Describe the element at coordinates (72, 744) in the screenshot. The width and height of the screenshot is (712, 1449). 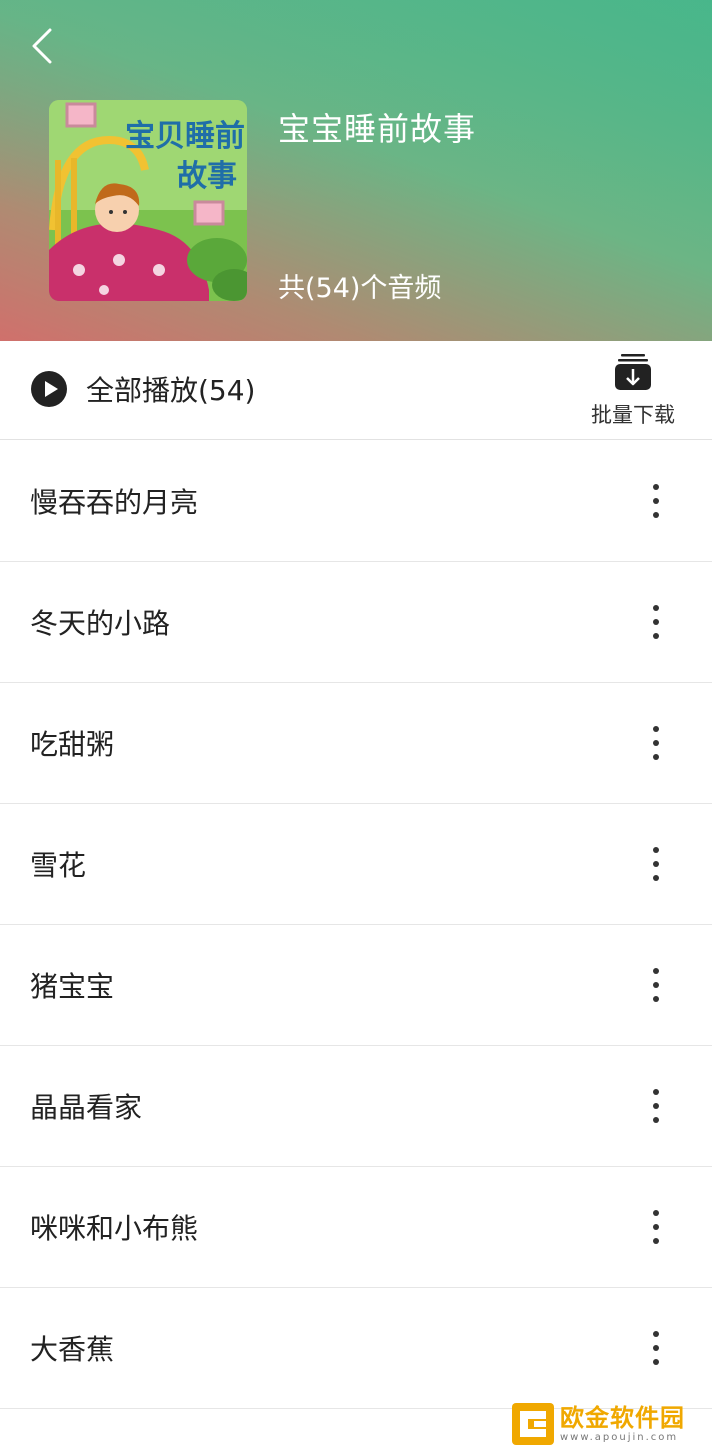
I see `track-title: 吃甜粥` at that location.